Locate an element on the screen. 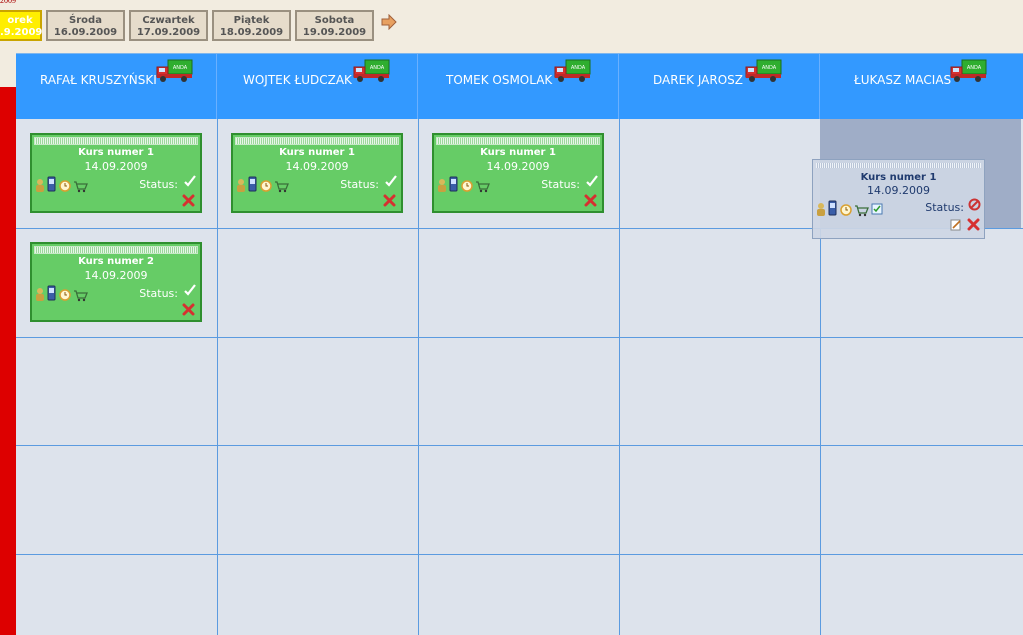 This screenshot has width=1023, height=635. driver-name: DAREK JAROSZ is located at coordinates (698, 80).